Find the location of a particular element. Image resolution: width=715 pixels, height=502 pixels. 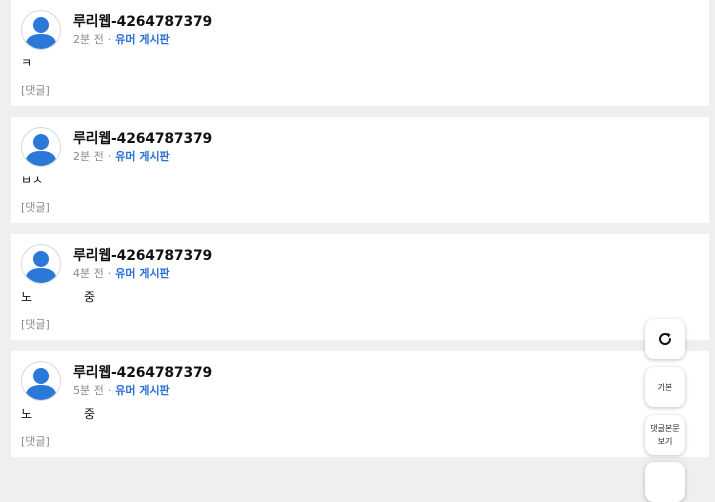

basic-view-label: 기본 is located at coordinates (665, 387).